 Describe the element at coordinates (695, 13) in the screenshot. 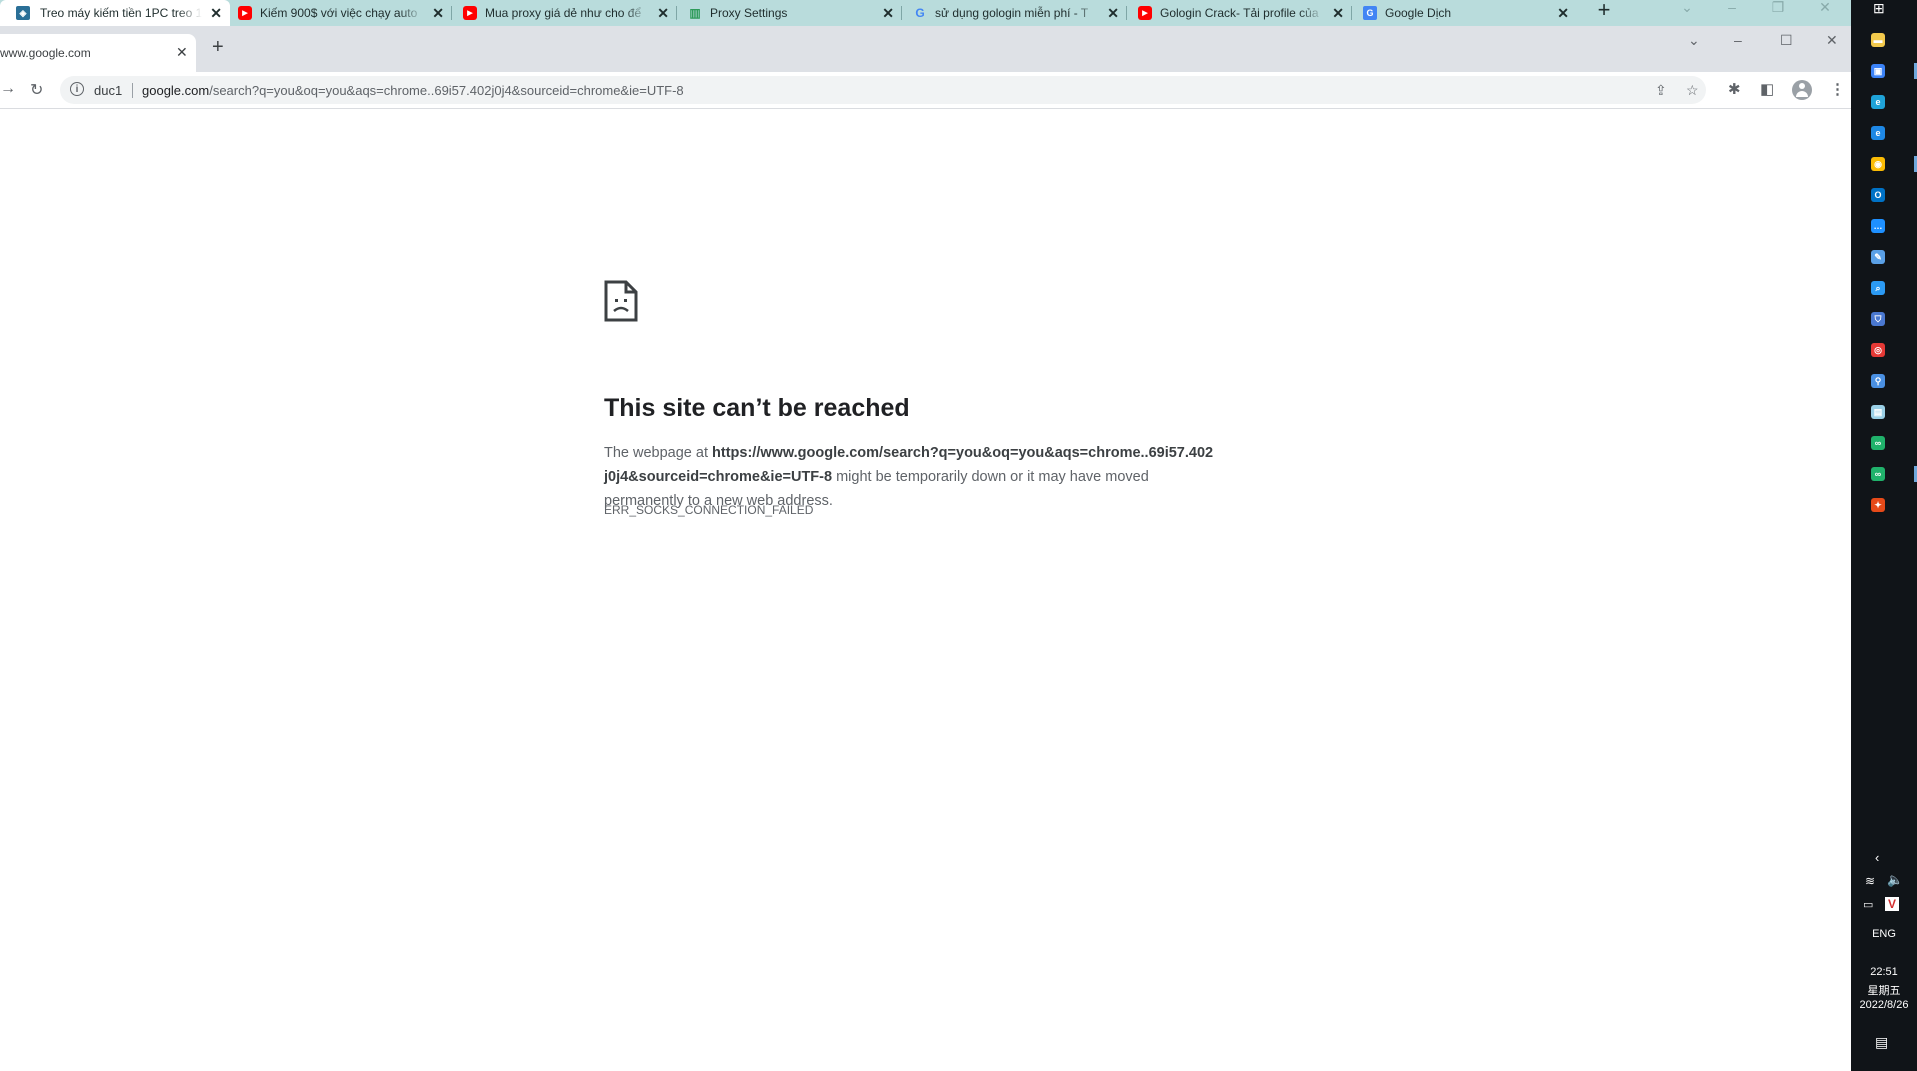

I see `proxy-icon: ▥` at that location.